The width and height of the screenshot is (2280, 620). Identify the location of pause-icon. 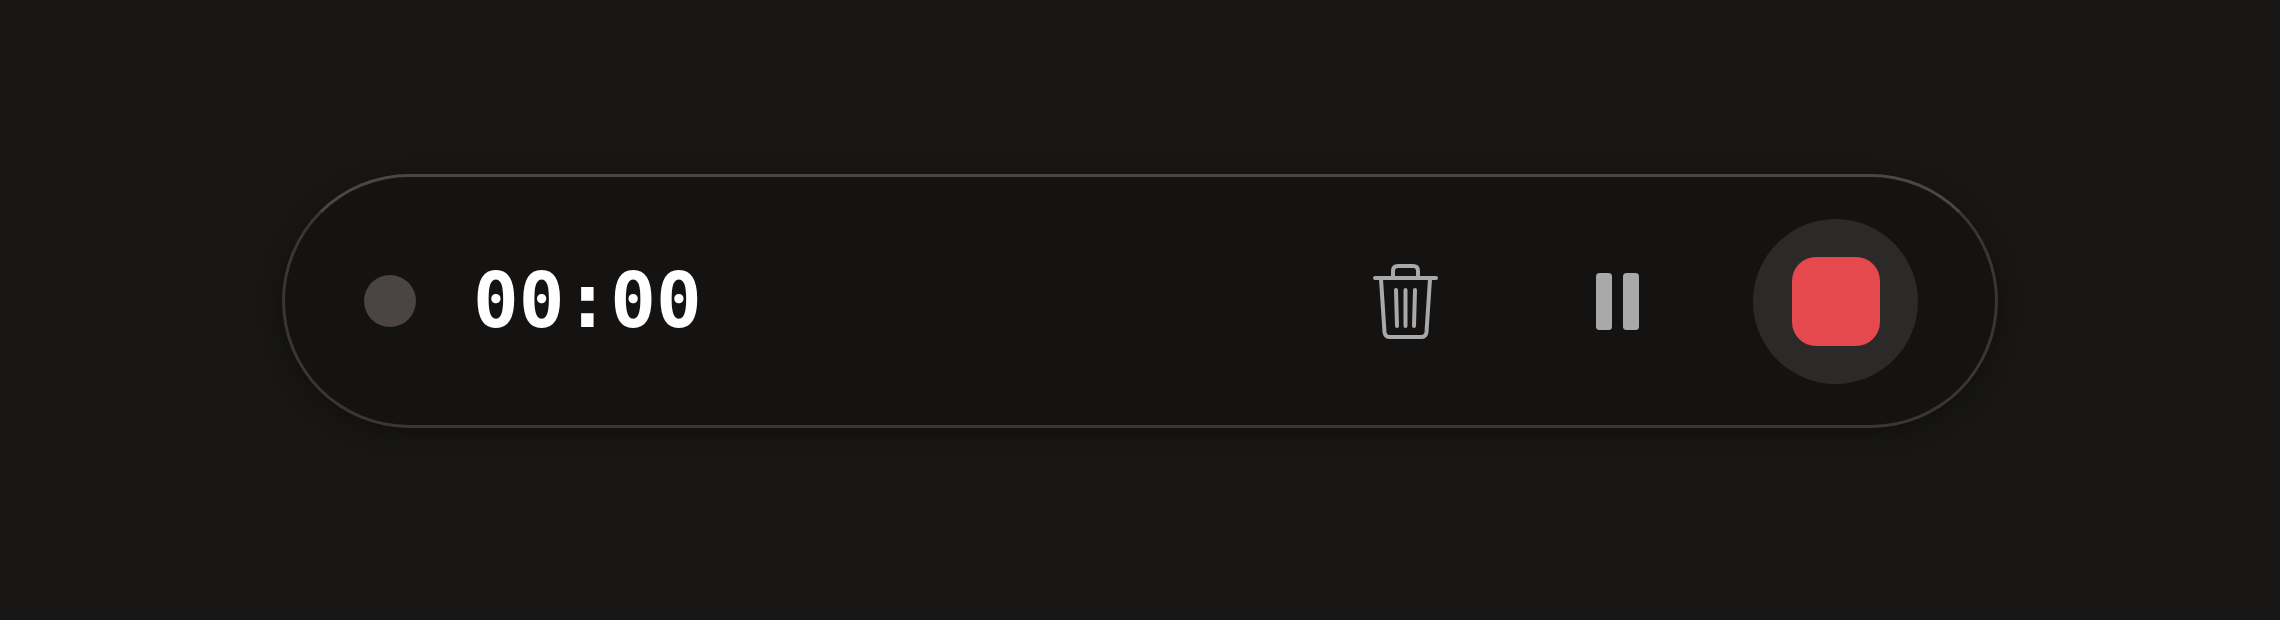
(1617, 301).